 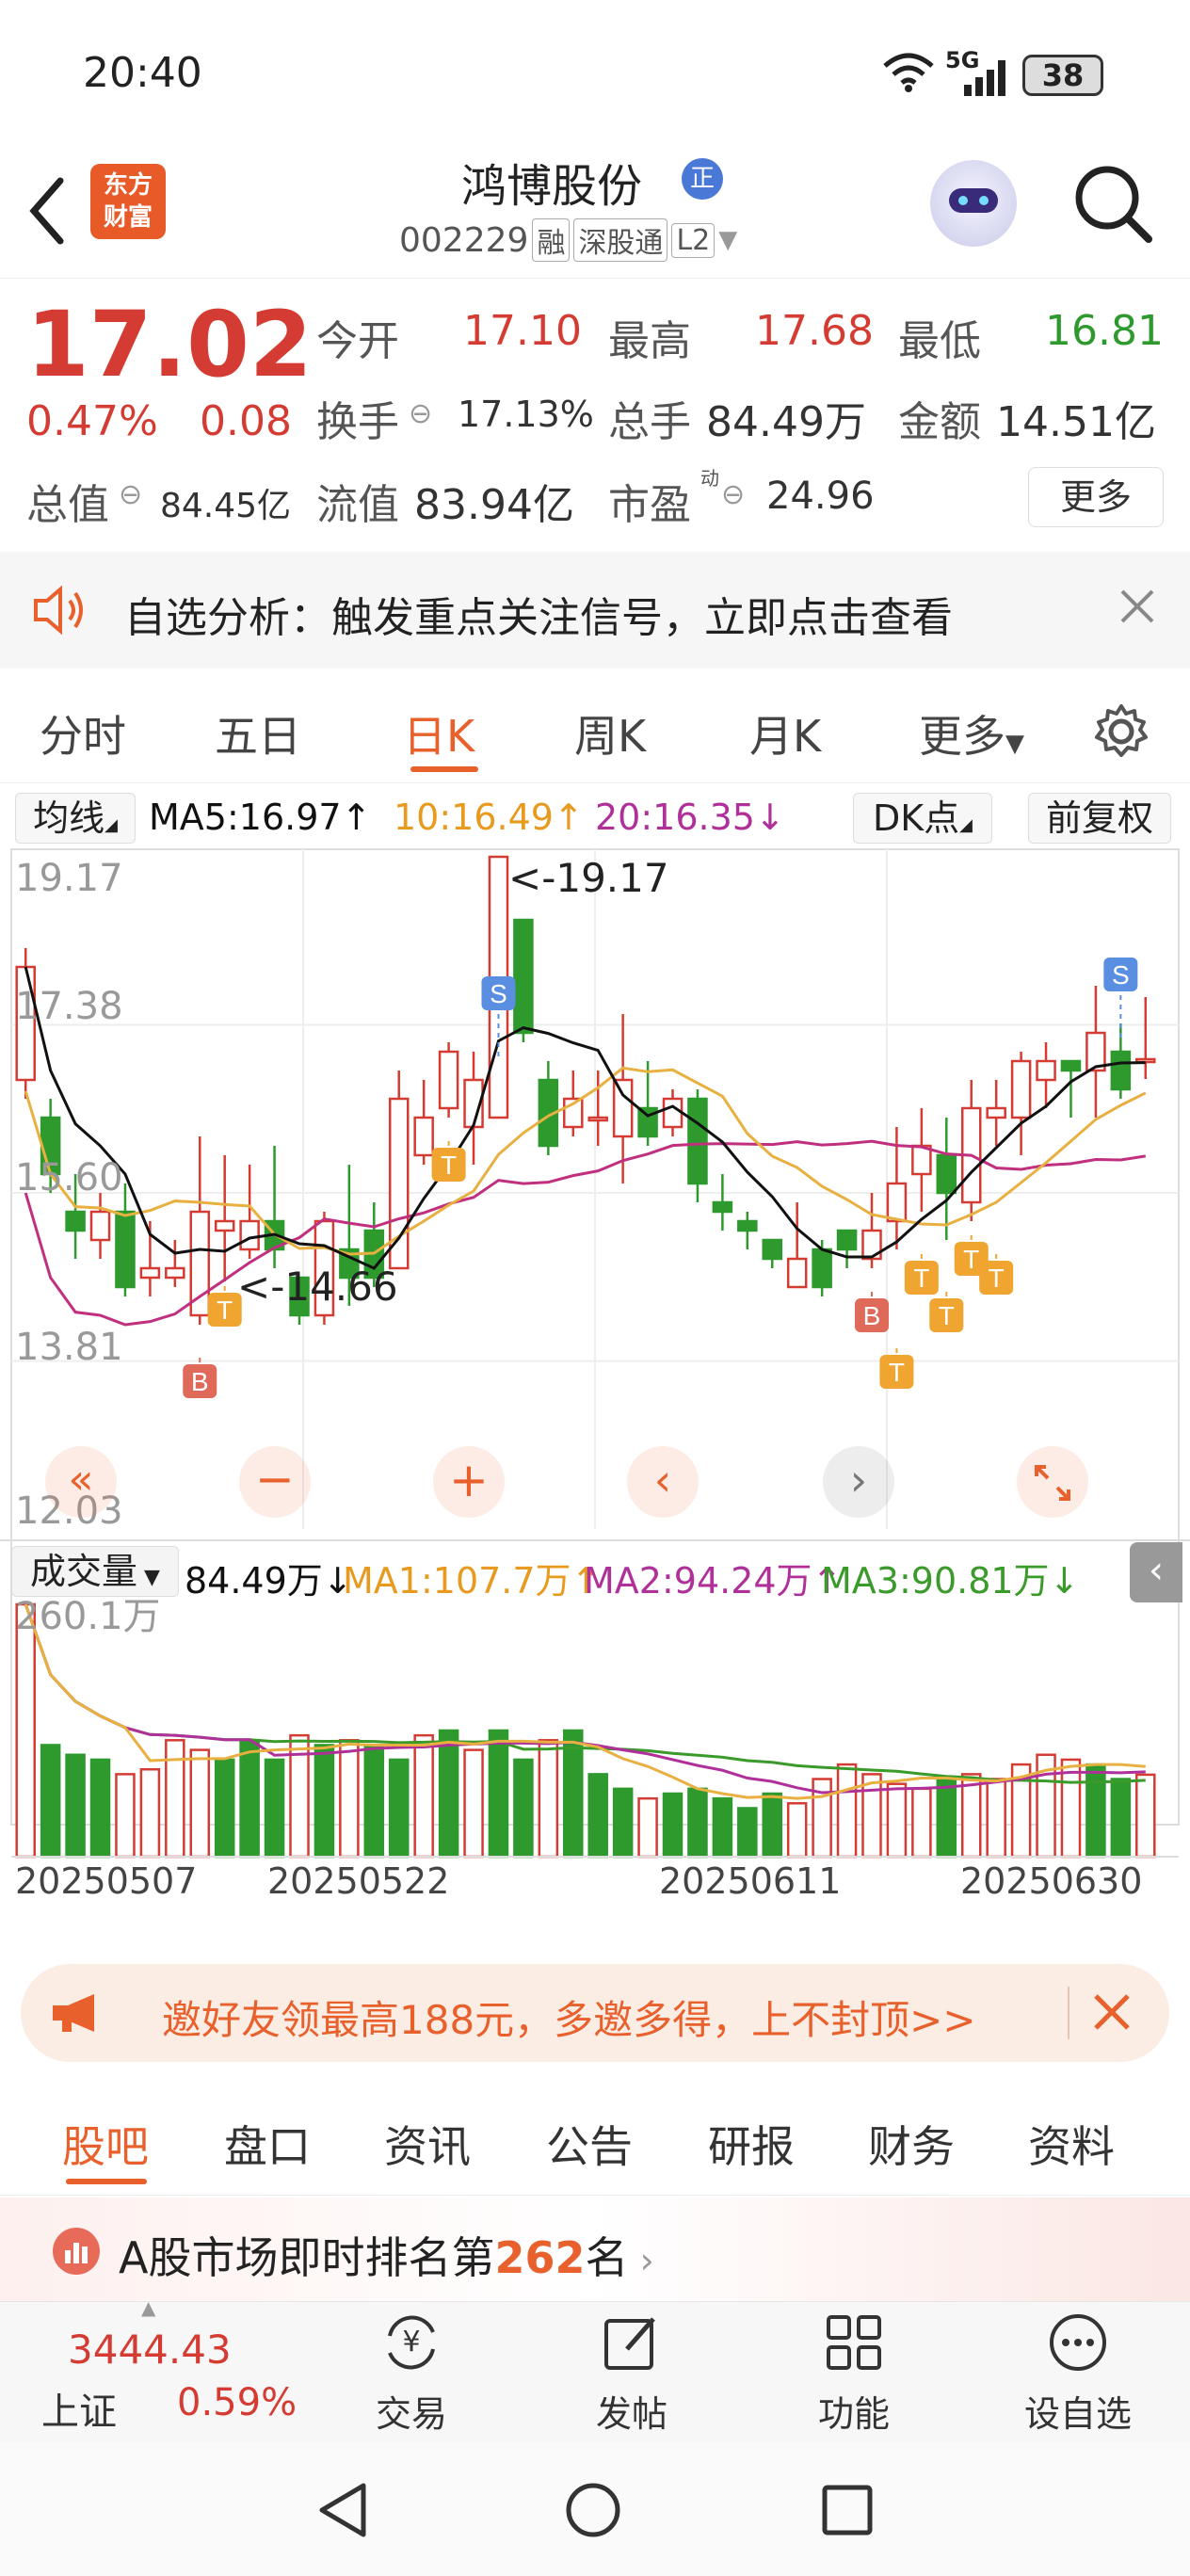 What do you see at coordinates (540, 2257) in the screenshot?
I see `rank-number: 262` at bounding box center [540, 2257].